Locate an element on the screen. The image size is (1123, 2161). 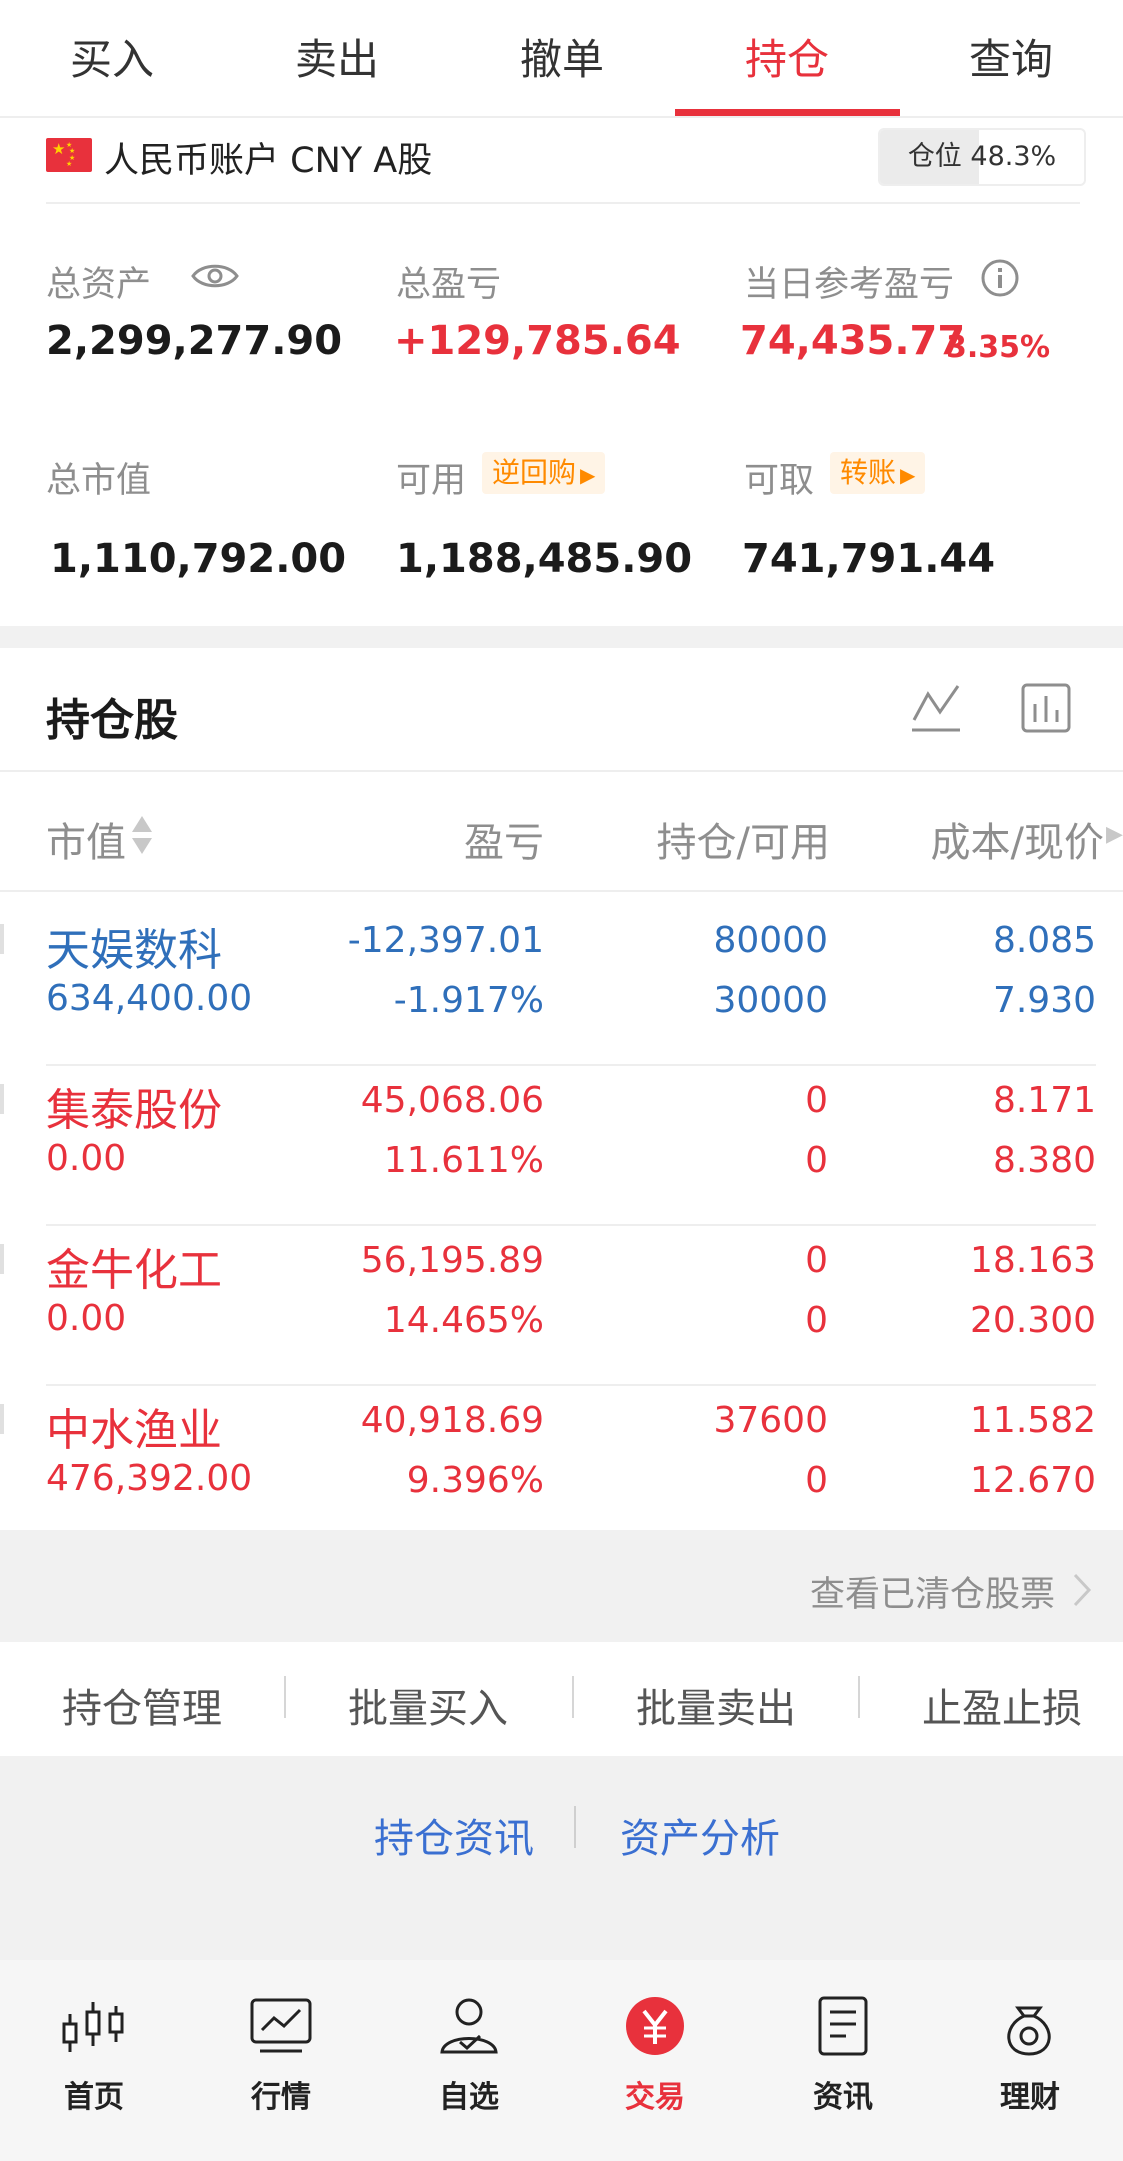
column-header-position: 持仓/可用 is located at coordinates (743, 843).